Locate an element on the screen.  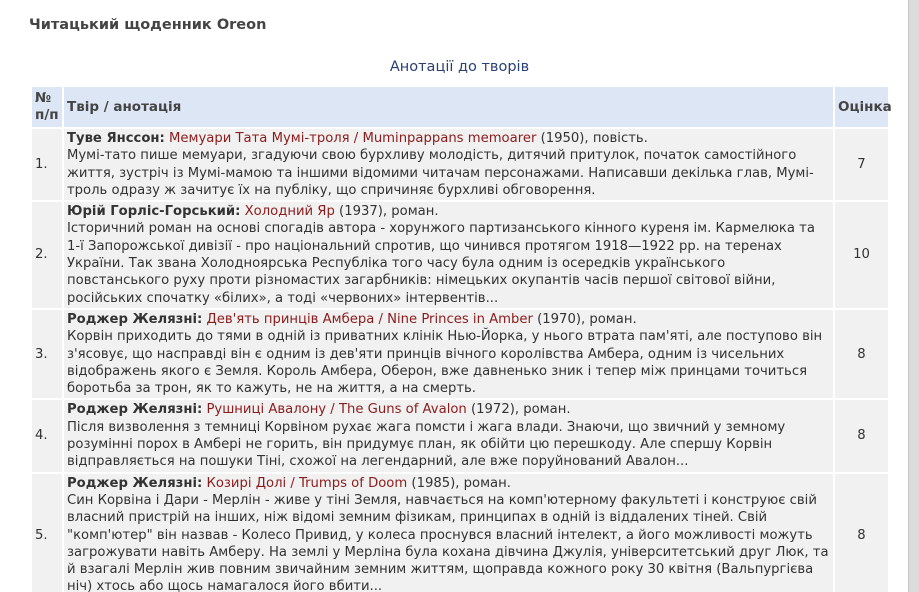
author-name: Туве Янссон: is located at coordinates (116, 138).